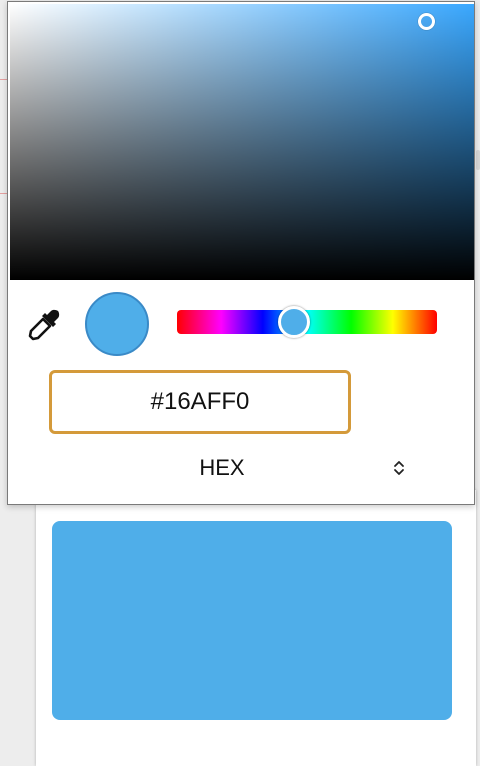  I want to click on saturation-value-handle, so click(426, 21).